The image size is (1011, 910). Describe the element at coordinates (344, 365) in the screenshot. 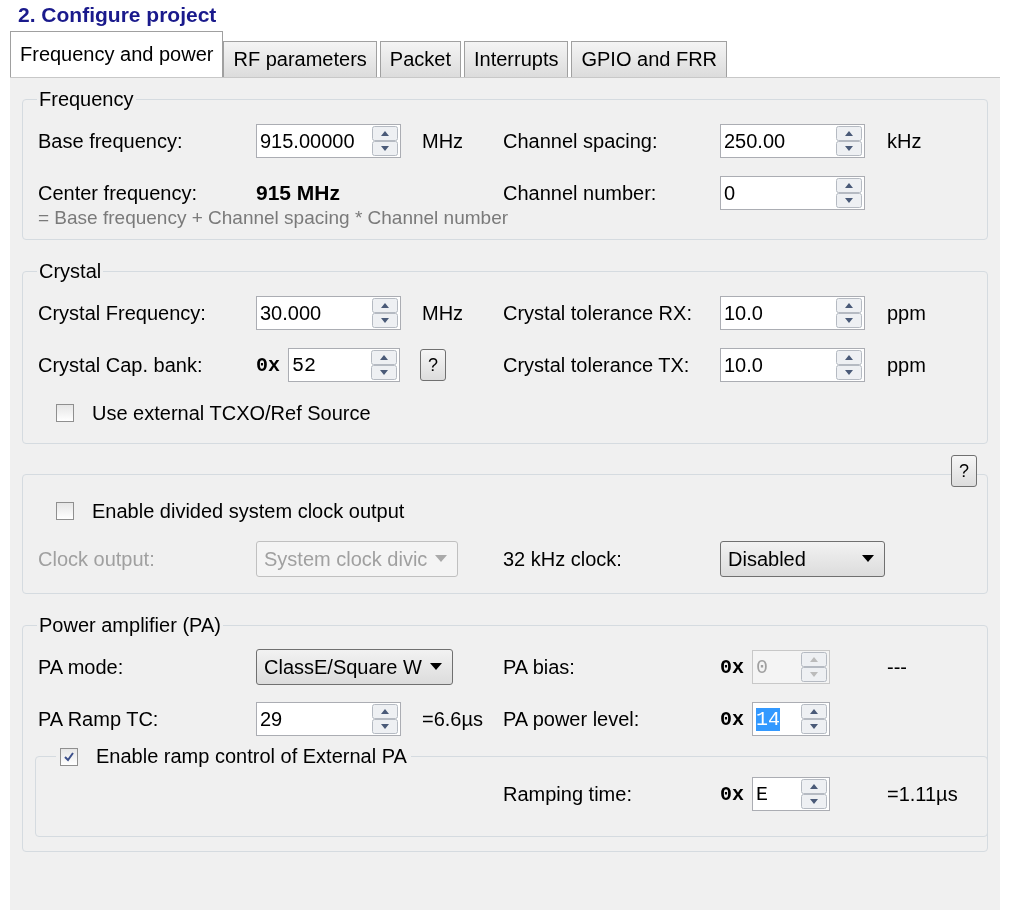

I see `spin-box: 52` at that location.